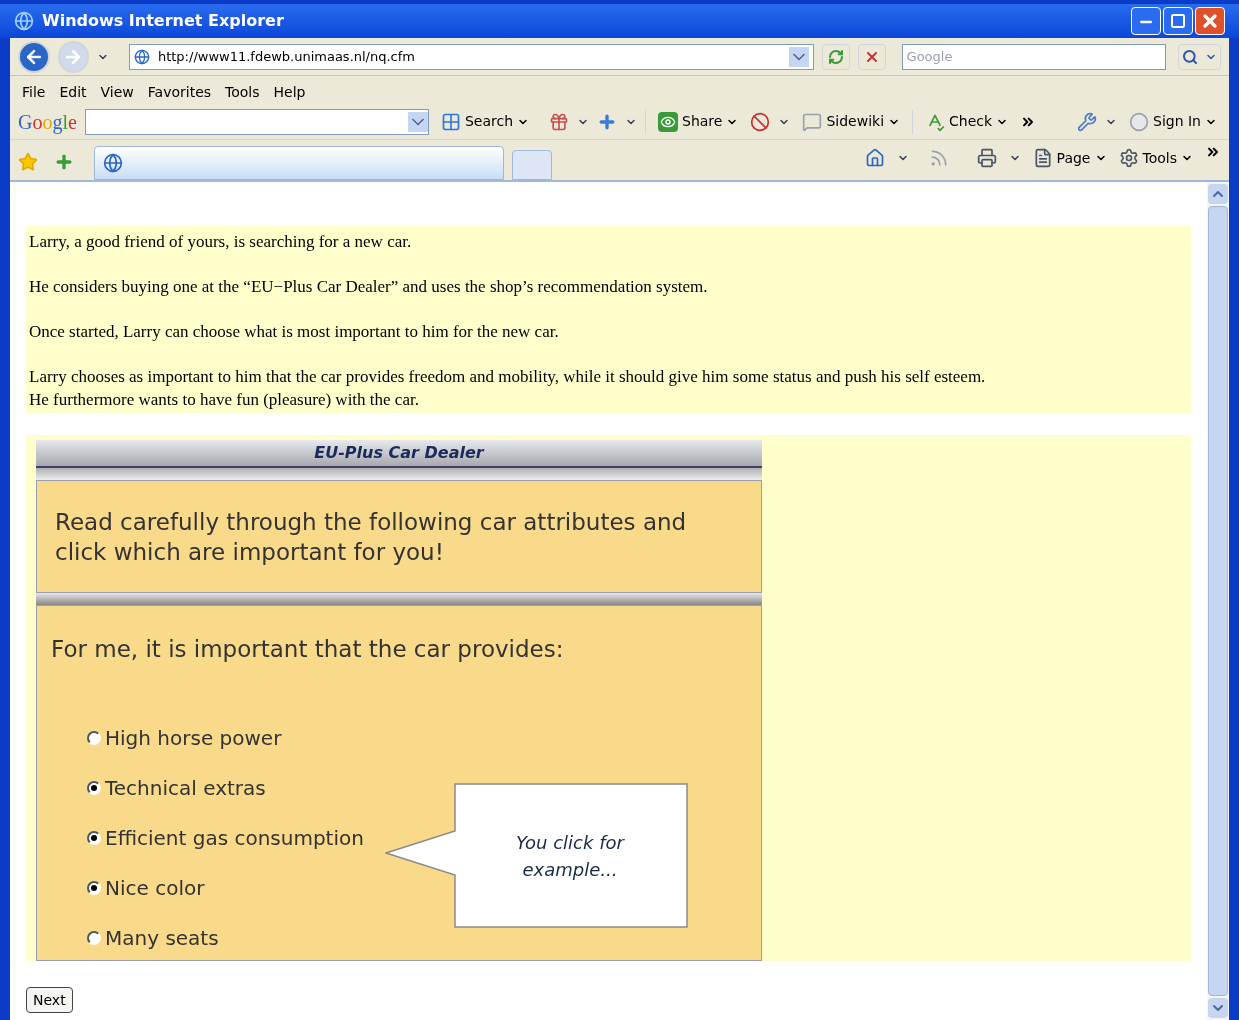 Image resolution: width=1239 pixels, height=1020 pixels. Describe the element at coordinates (1128, 158) in the screenshot. I see `gear-icon` at that location.